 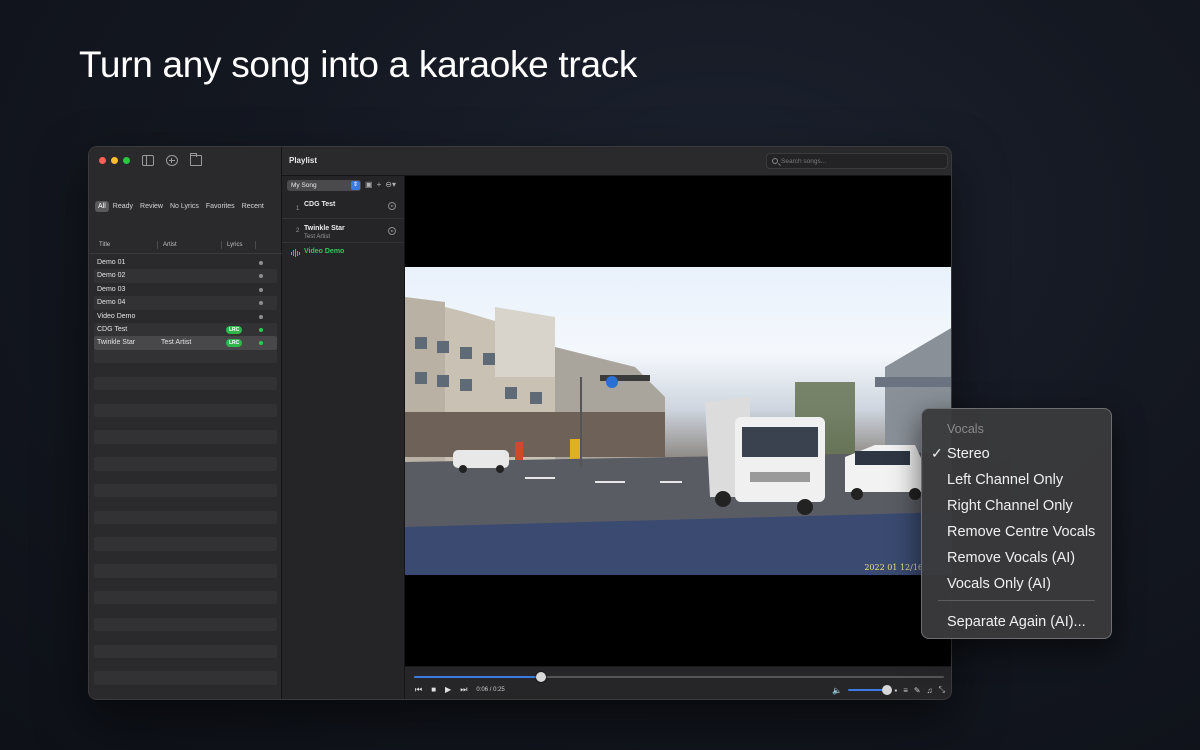 I want to click on fullscreen-icon: ⤡, so click(x=942, y=690).